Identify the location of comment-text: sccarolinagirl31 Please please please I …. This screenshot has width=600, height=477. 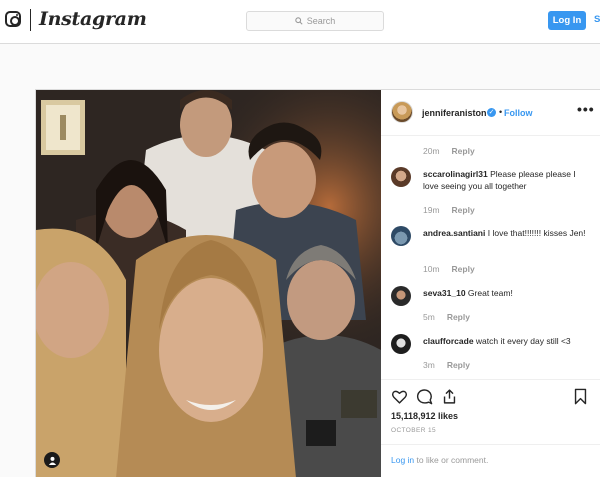
(499, 180).